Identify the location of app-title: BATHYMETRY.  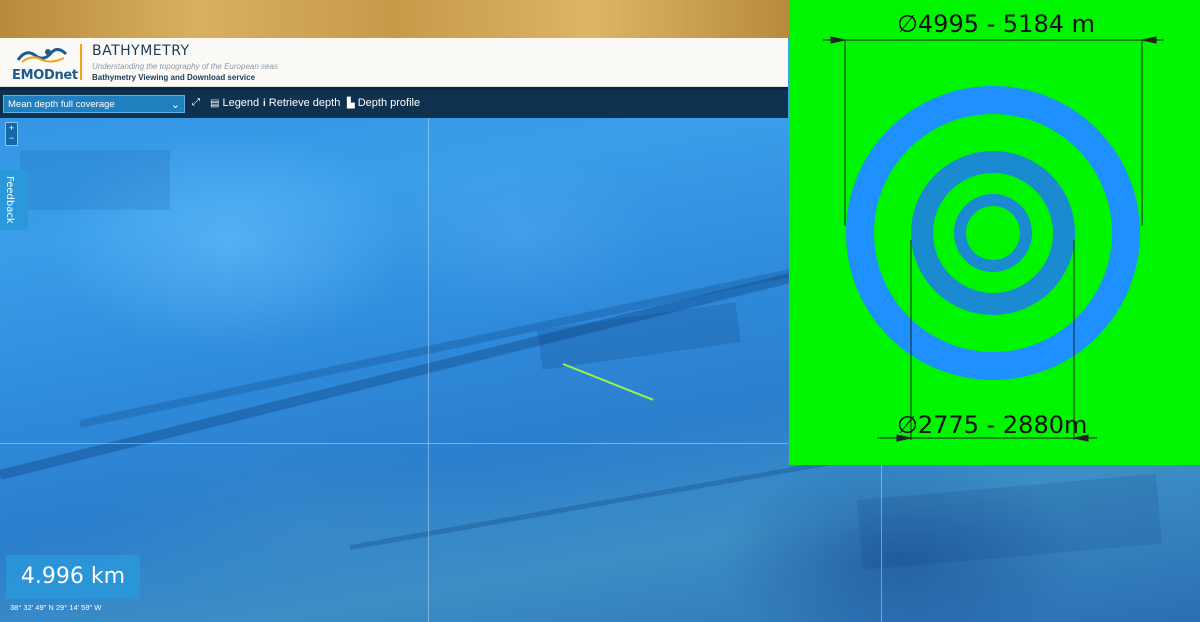
(141, 51).